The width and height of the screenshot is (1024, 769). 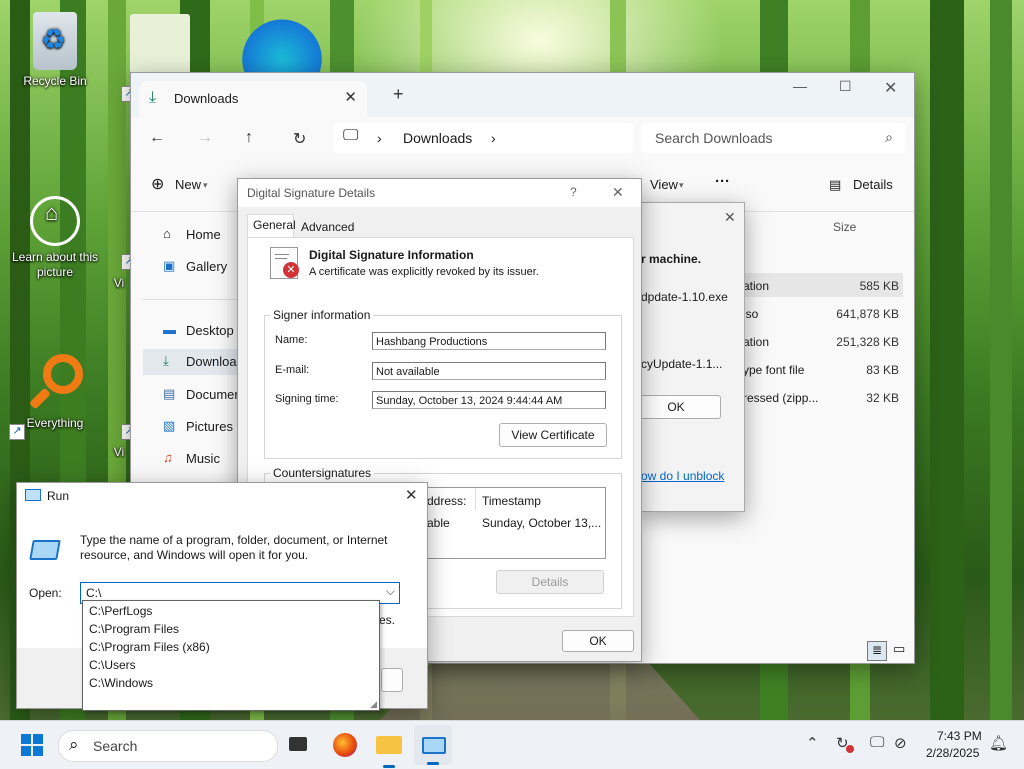 I want to click on sidebar-item-label: Home, so click(x=203, y=234).